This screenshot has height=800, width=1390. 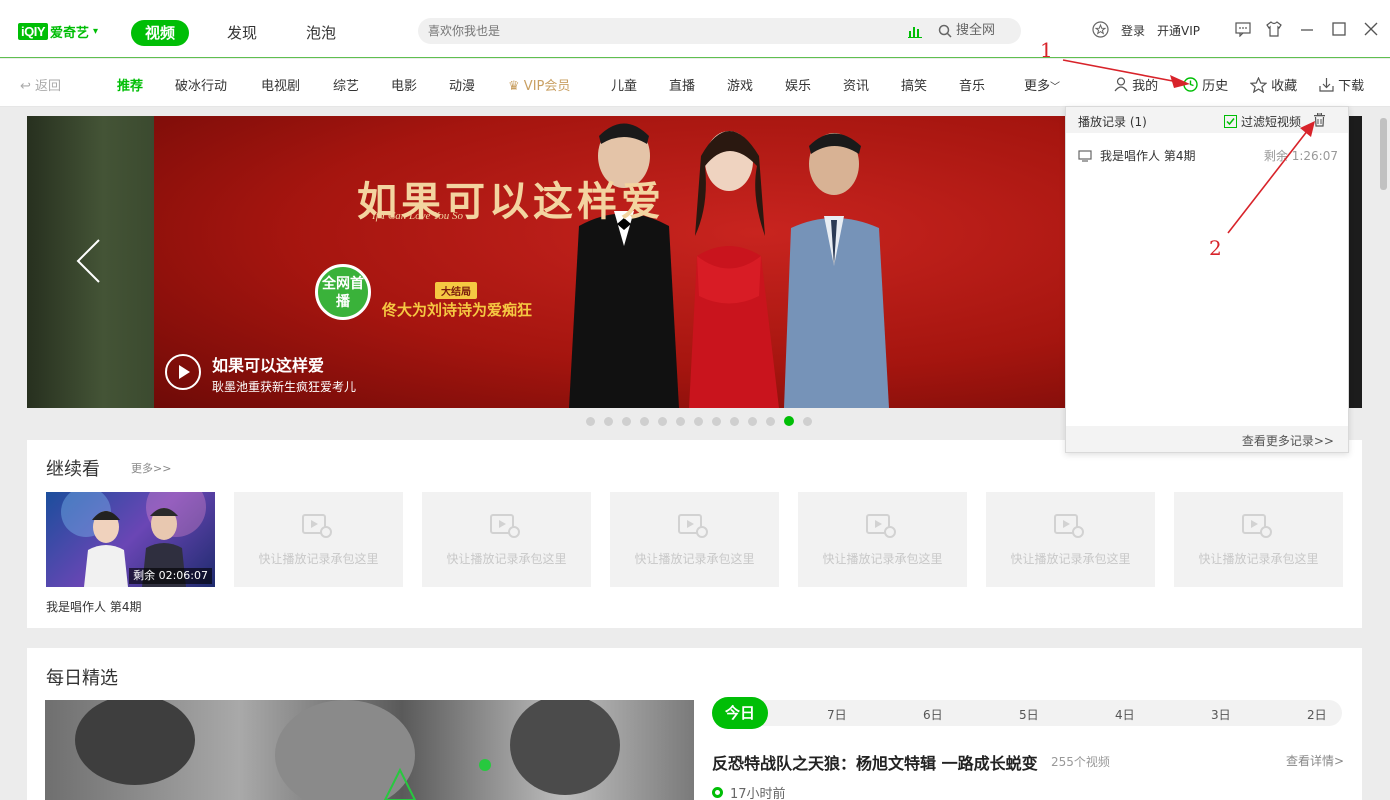 I want to click on trending-chart-icon, so click(x=915, y=31).